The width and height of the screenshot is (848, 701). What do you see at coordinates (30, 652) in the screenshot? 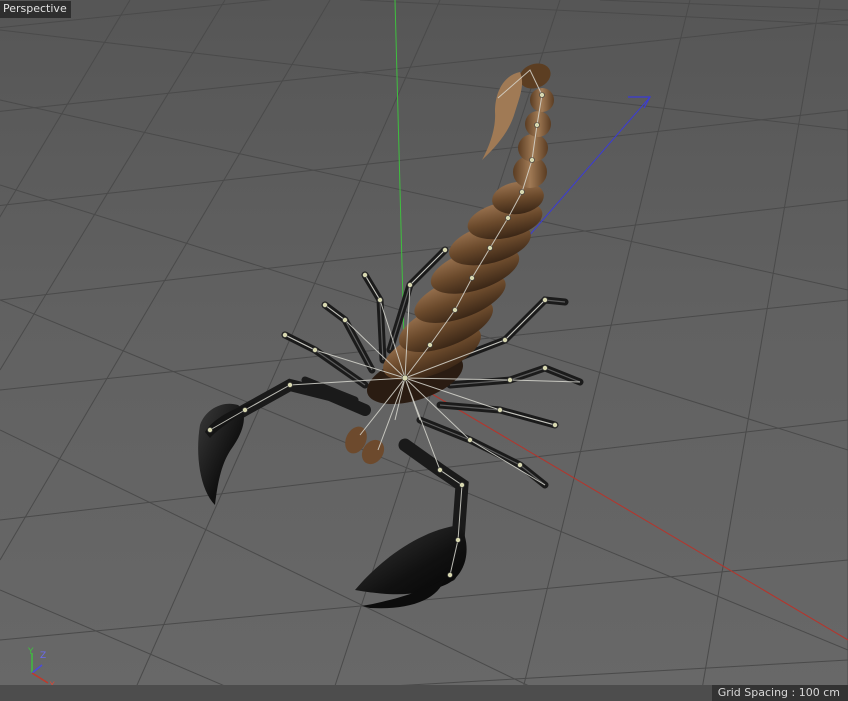
I see `gizmo-y-label: Y` at bounding box center [30, 652].